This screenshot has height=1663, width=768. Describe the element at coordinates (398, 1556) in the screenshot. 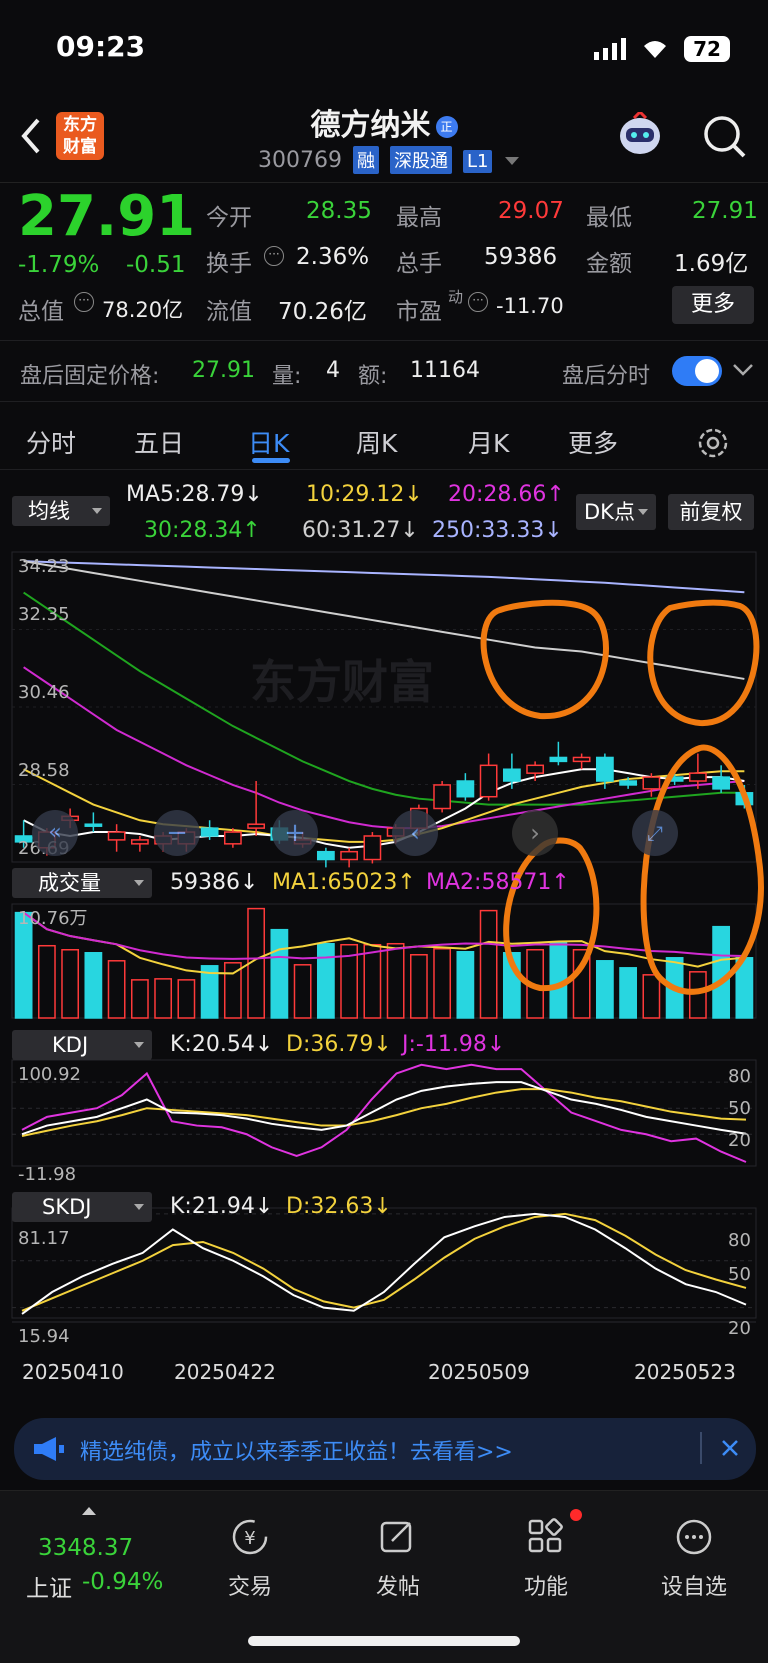

I see `tab-post: 发帖` at that location.